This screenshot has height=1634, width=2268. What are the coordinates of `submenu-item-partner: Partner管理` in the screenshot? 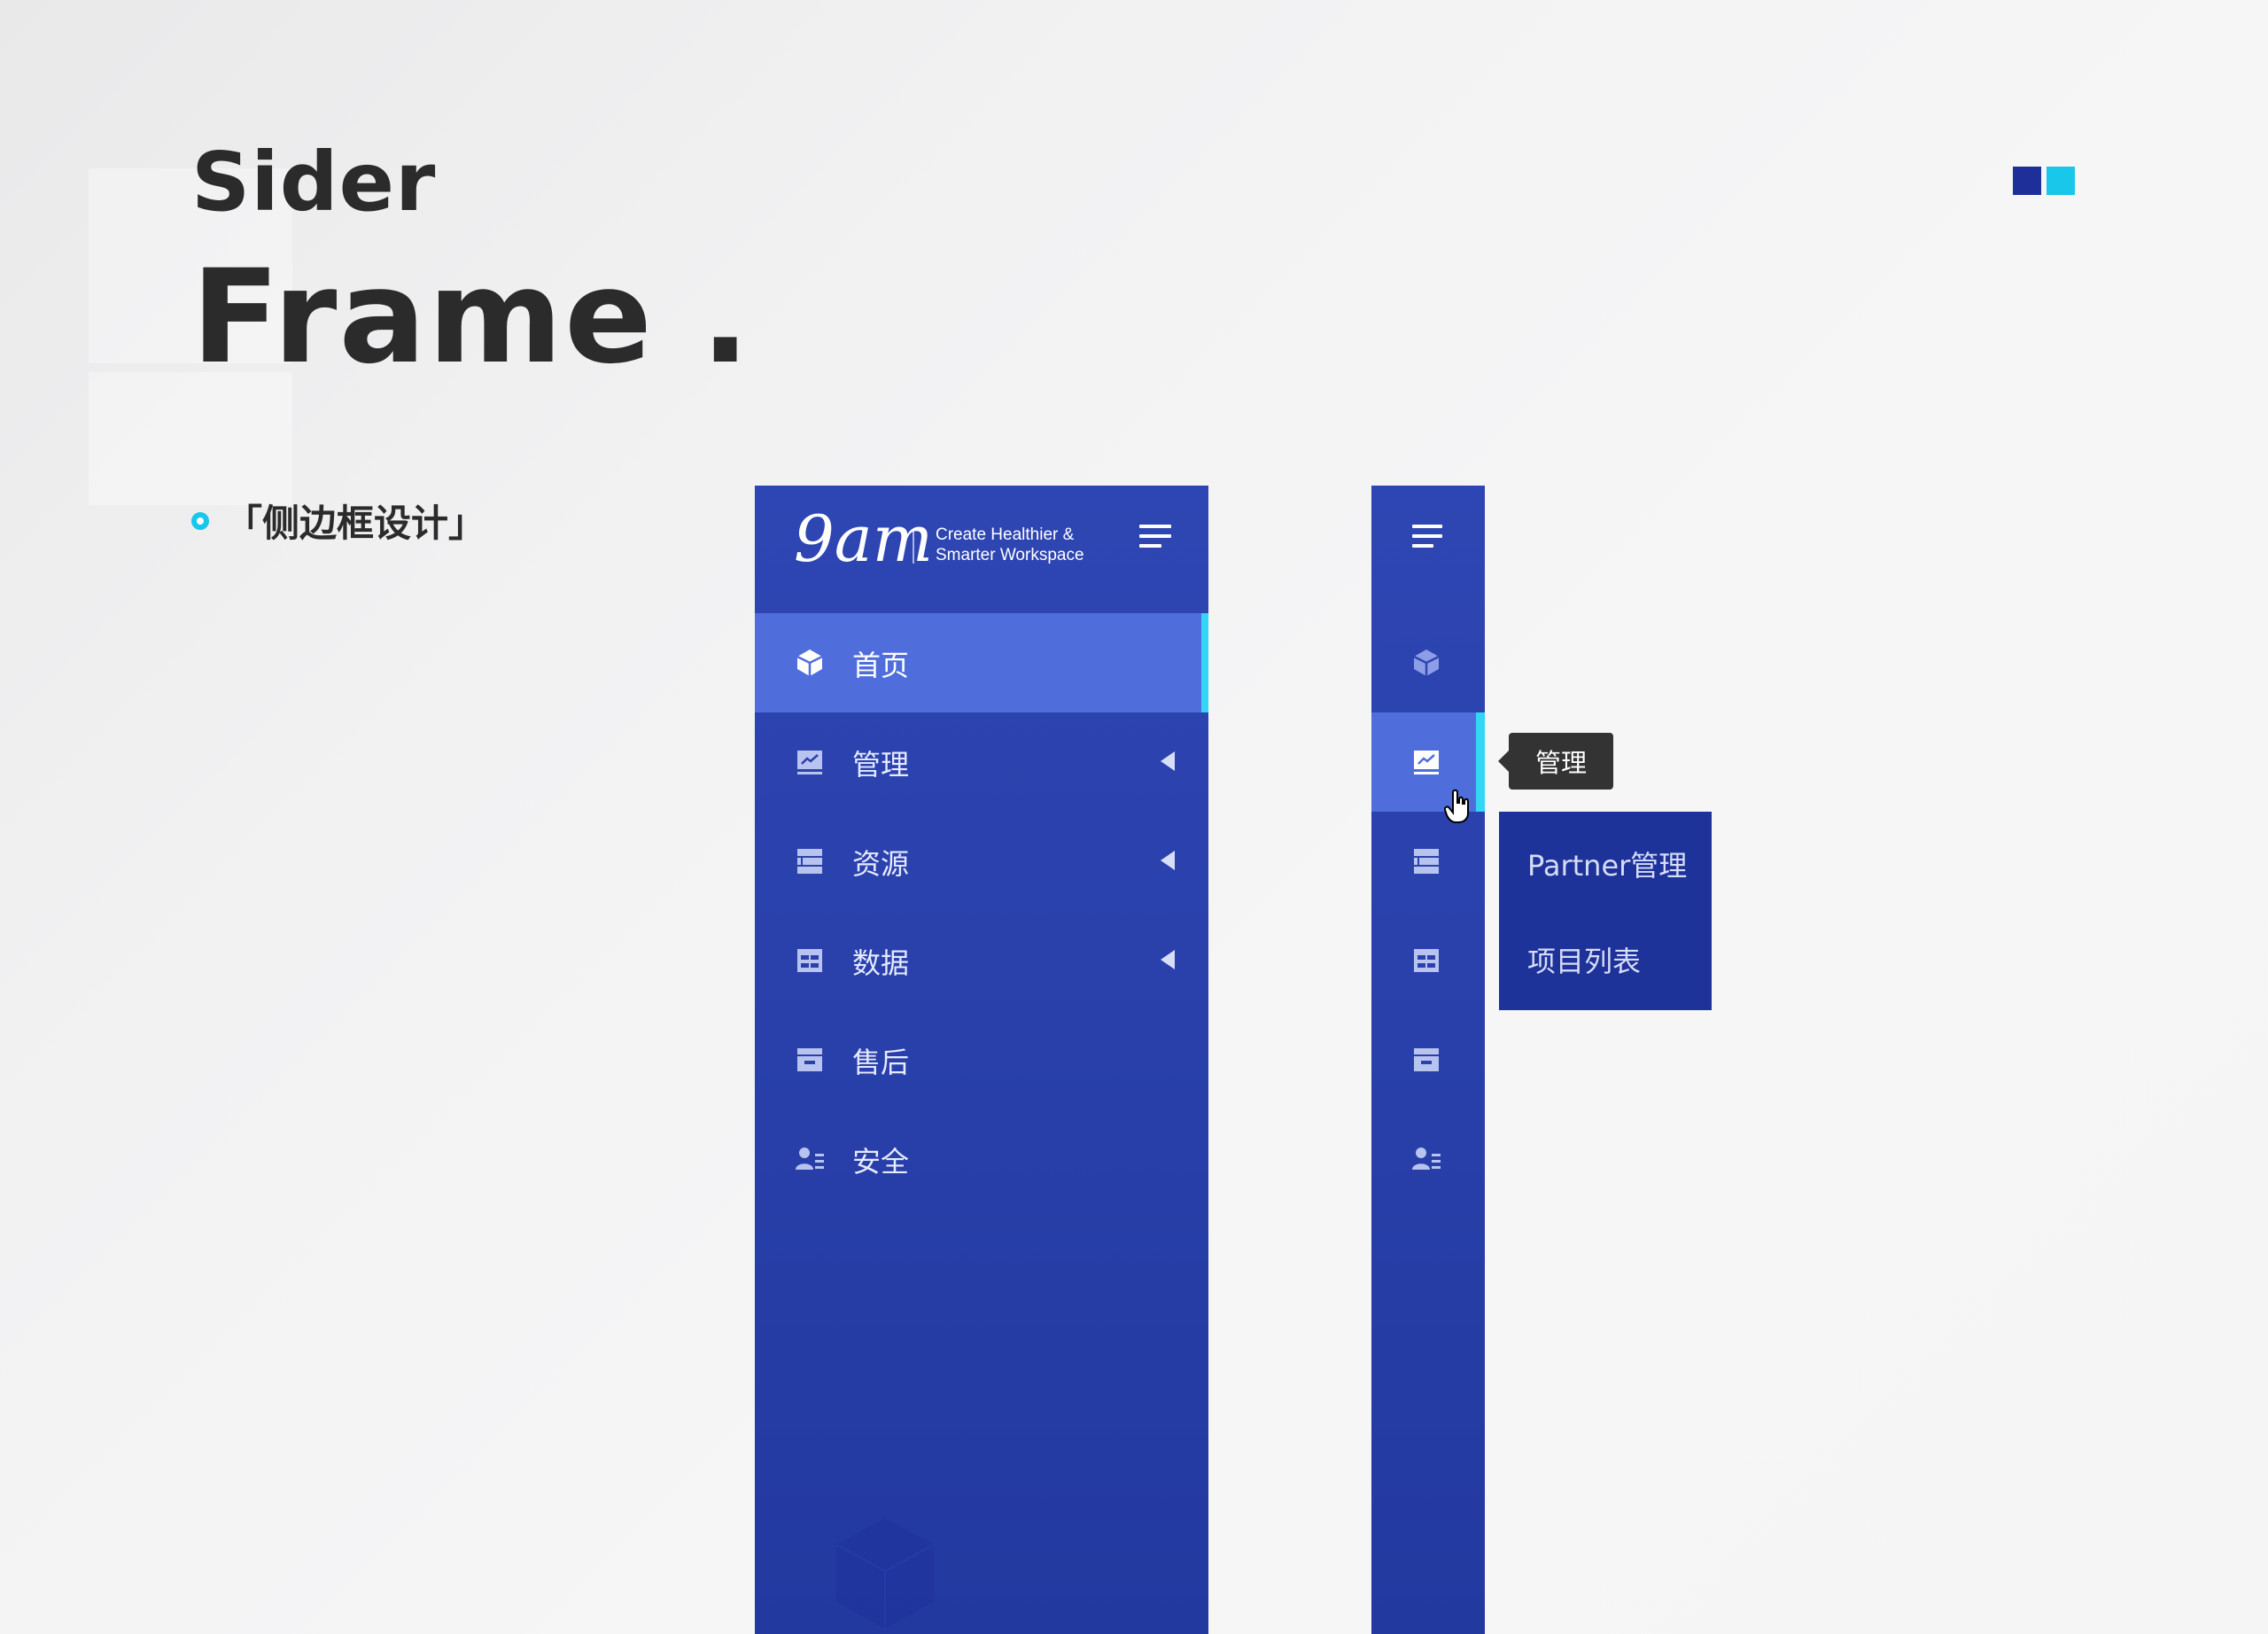 It's located at (1607, 864).